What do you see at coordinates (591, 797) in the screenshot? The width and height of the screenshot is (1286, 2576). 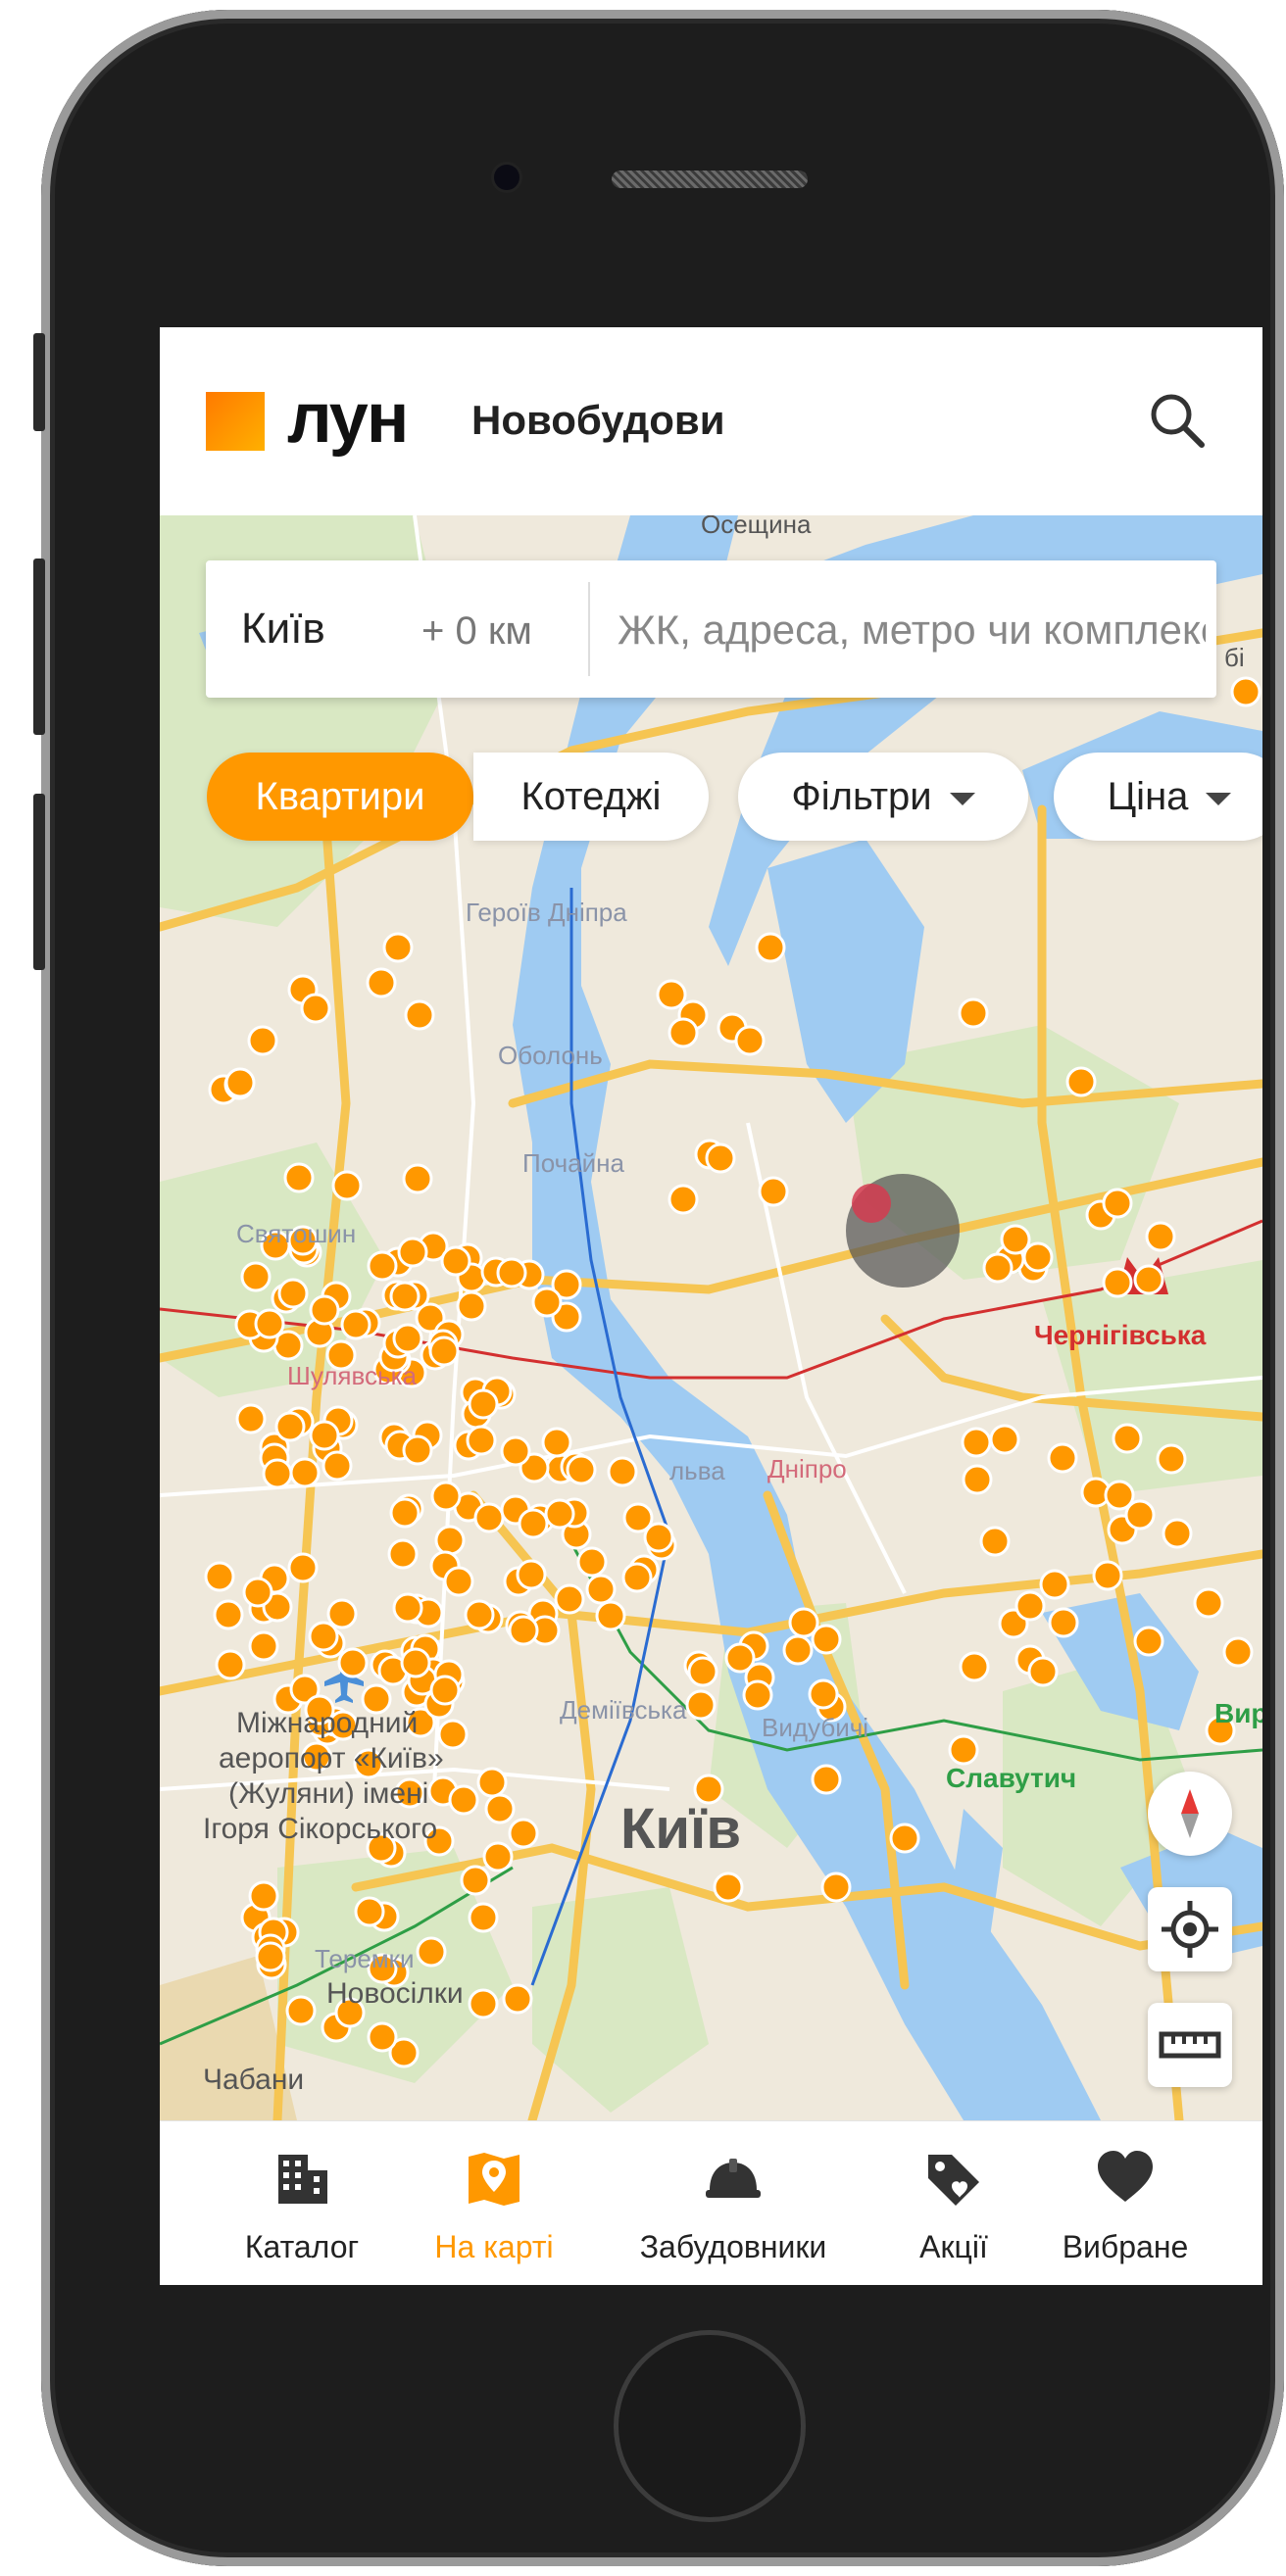 I see `chip-cottages: Котеджі` at bounding box center [591, 797].